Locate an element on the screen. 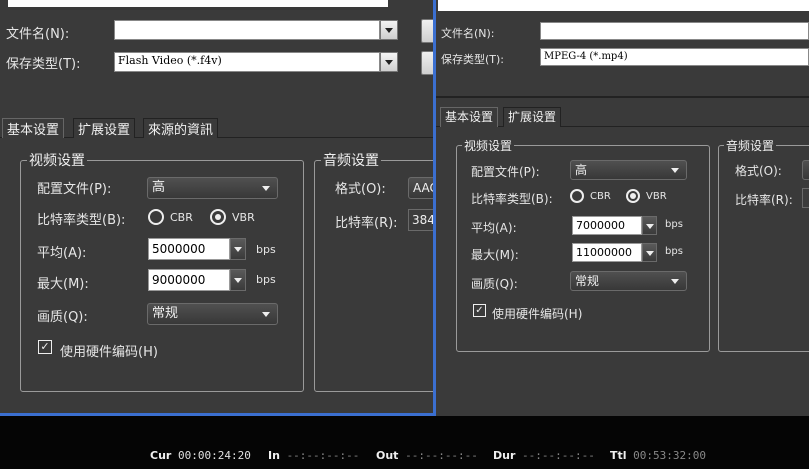 This screenshot has width=809, height=469. status-in-value: --:--:--:-- is located at coordinates (323, 455).